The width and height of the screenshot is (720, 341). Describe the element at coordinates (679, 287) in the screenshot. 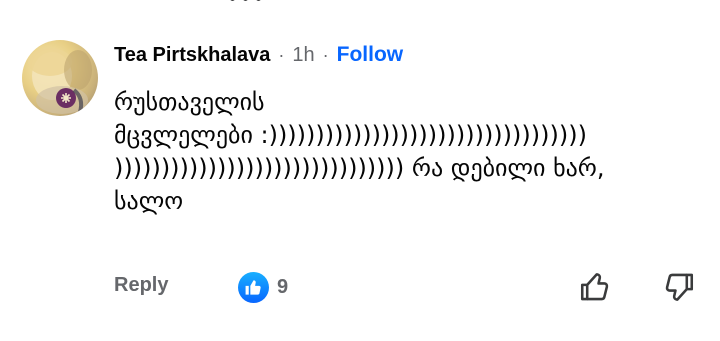

I see `thumbs-down-outline-icon` at that location.